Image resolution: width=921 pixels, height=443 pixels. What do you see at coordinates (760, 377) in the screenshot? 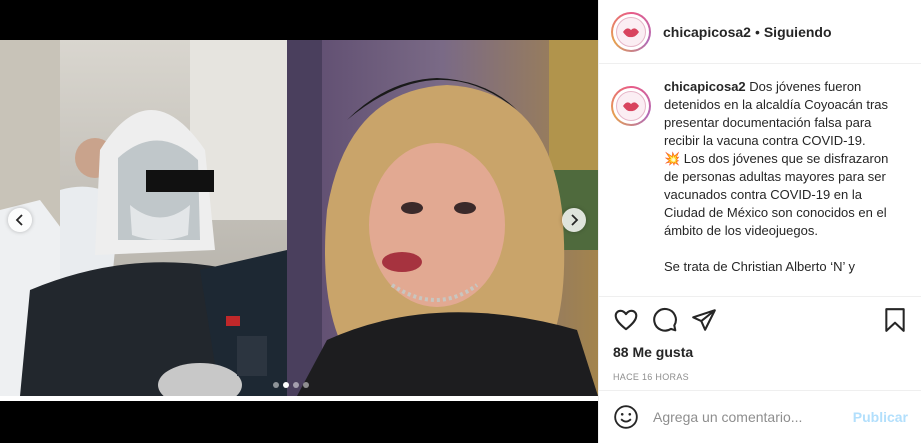
I see `post-timestamp: HACE 16 HORAS` at bounding box center [760, 377].